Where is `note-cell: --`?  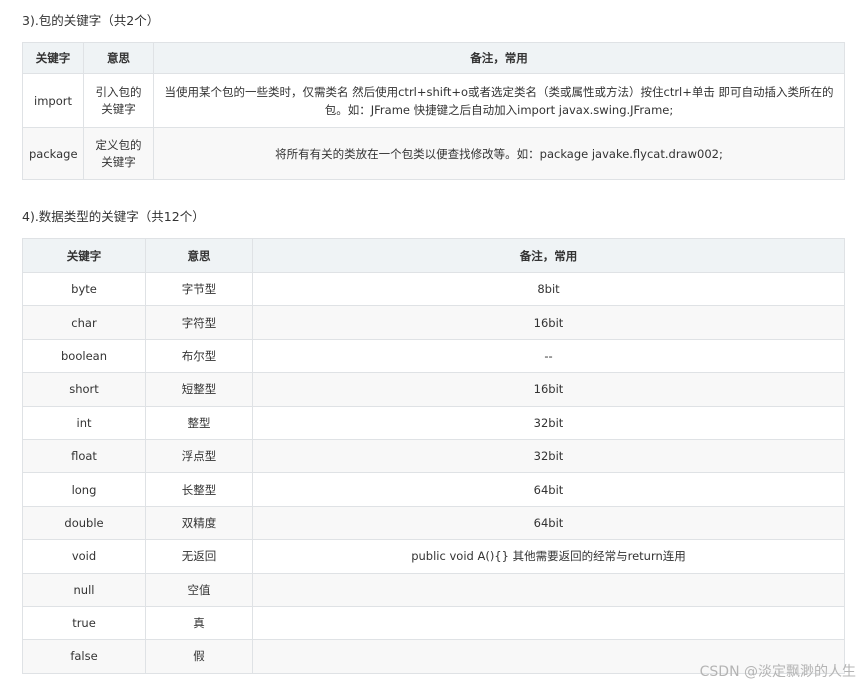
note-cell: -- is located at coordinates (548, 356).